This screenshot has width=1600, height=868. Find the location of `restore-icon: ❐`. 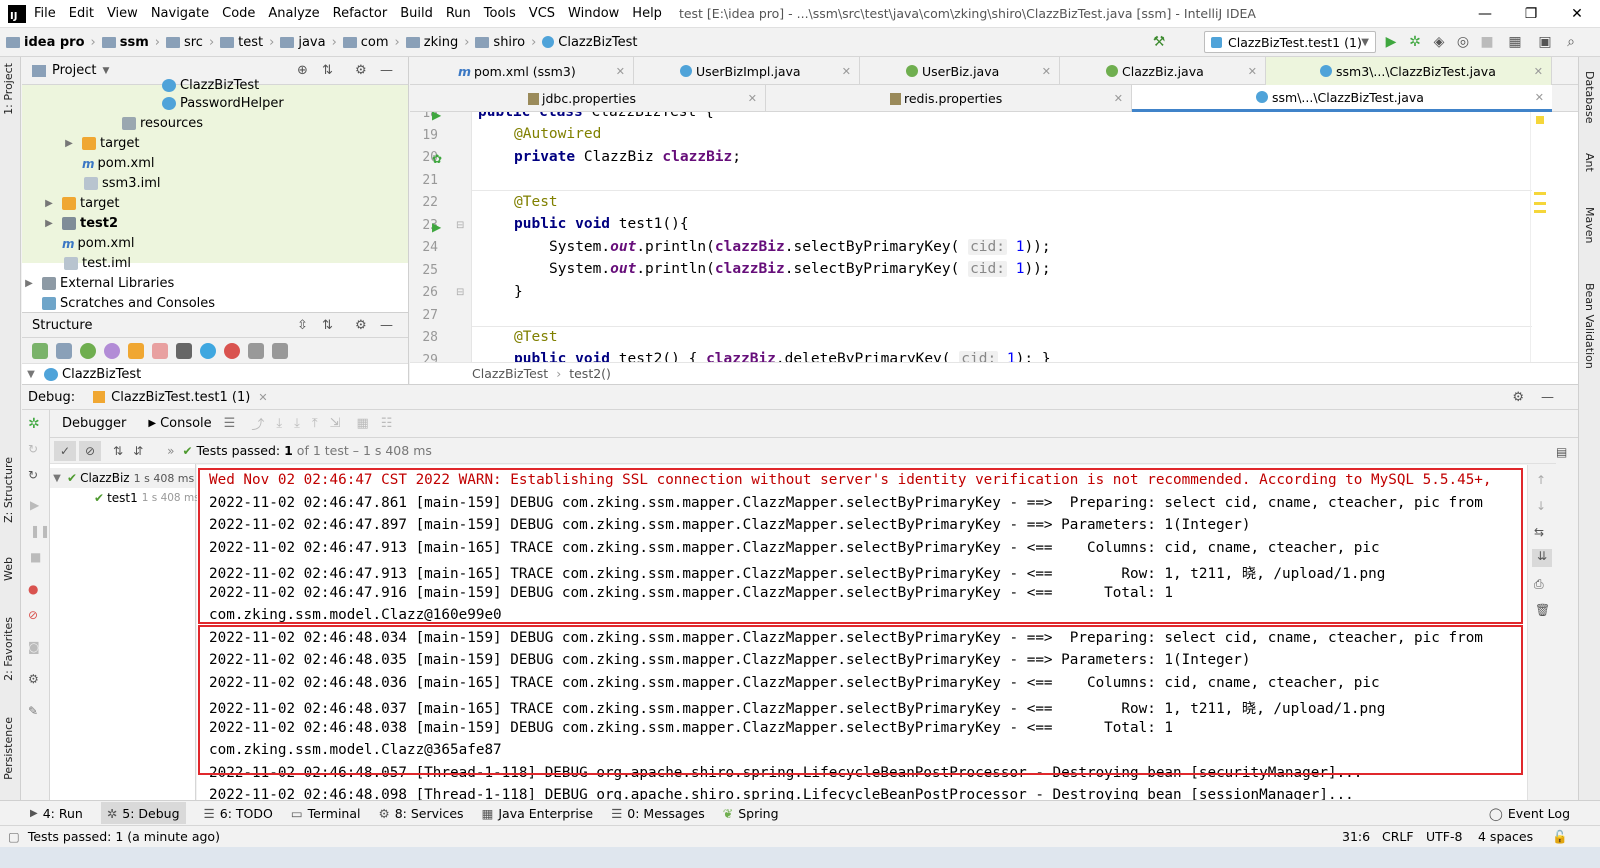

restore-icon: ❐ is located at coordinates (1531, 14).